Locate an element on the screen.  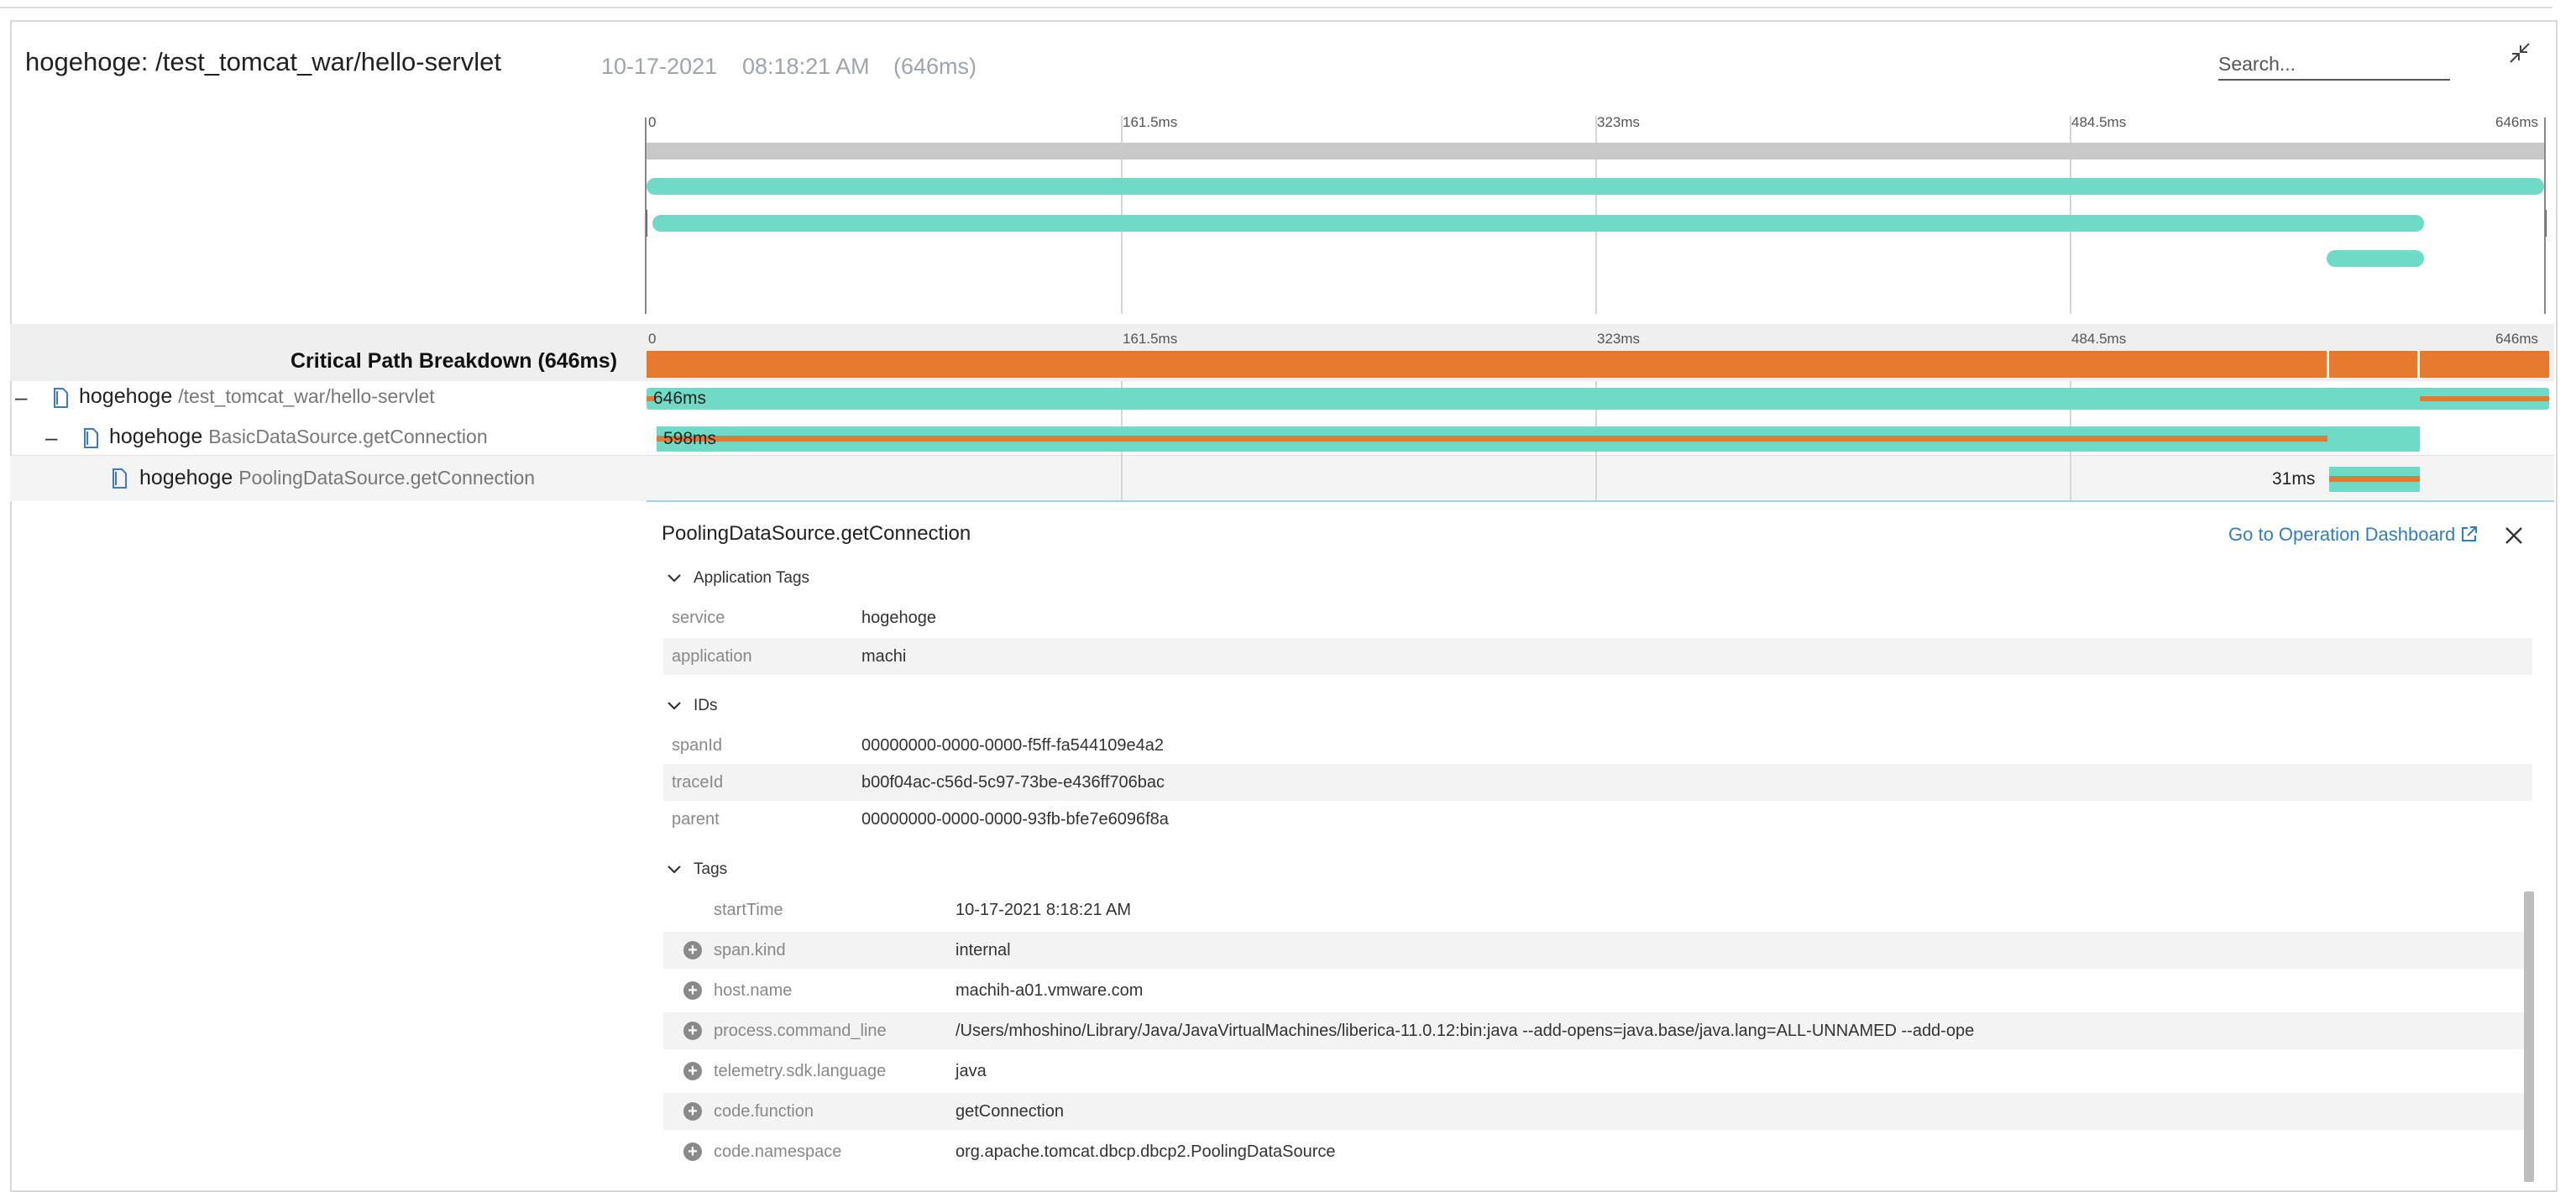
critical-path-bar is located at coordinates (1598, 364).